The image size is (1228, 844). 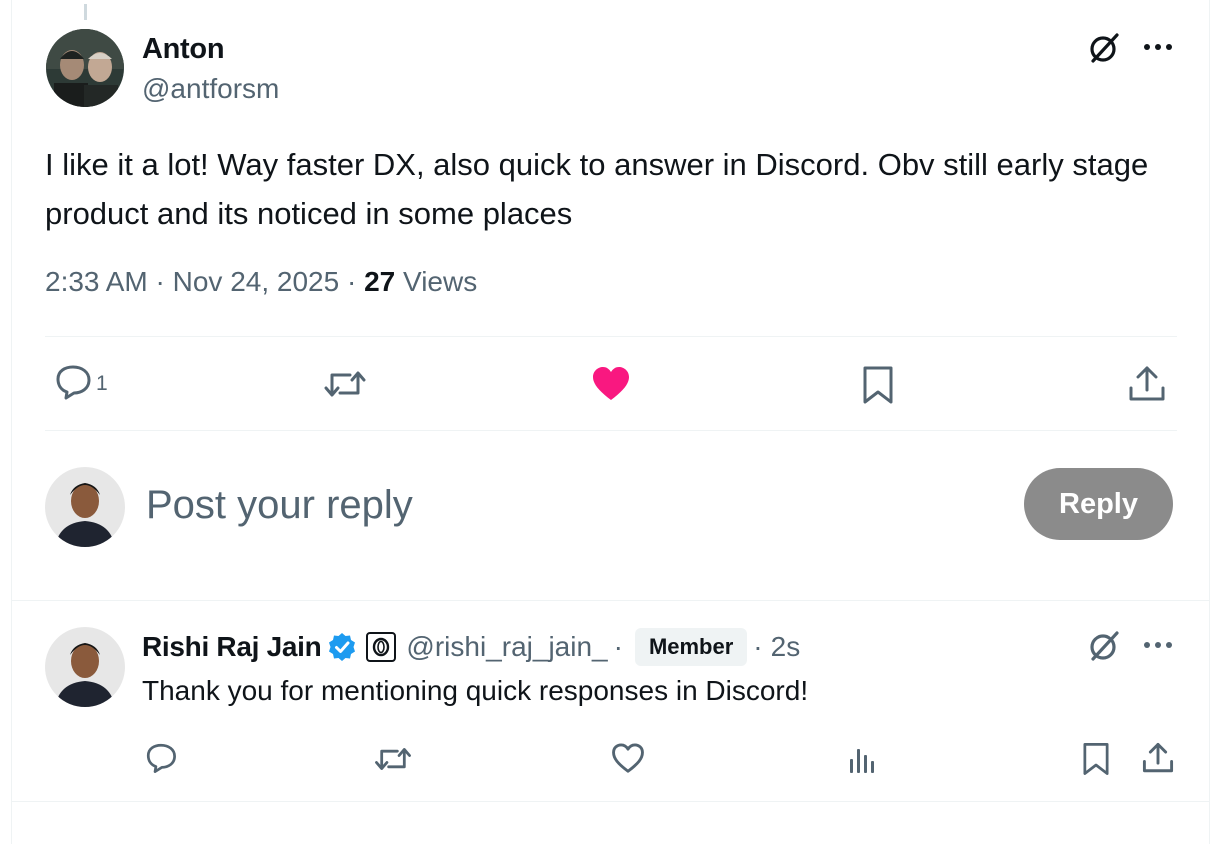 I want to click on reply-like-action, so click(x=628, y=761).